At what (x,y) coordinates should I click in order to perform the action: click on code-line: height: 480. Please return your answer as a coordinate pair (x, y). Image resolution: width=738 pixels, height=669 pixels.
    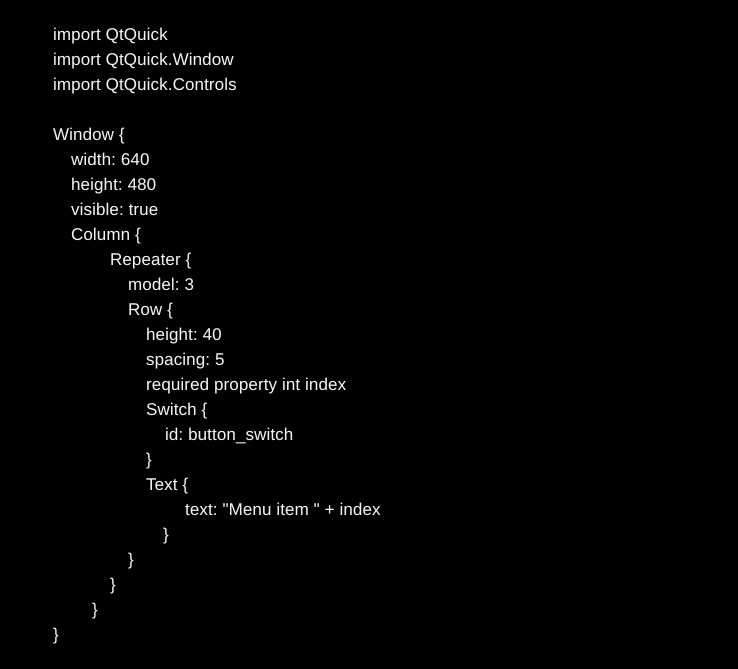
    Looking at the image, I should click on (114, 184).